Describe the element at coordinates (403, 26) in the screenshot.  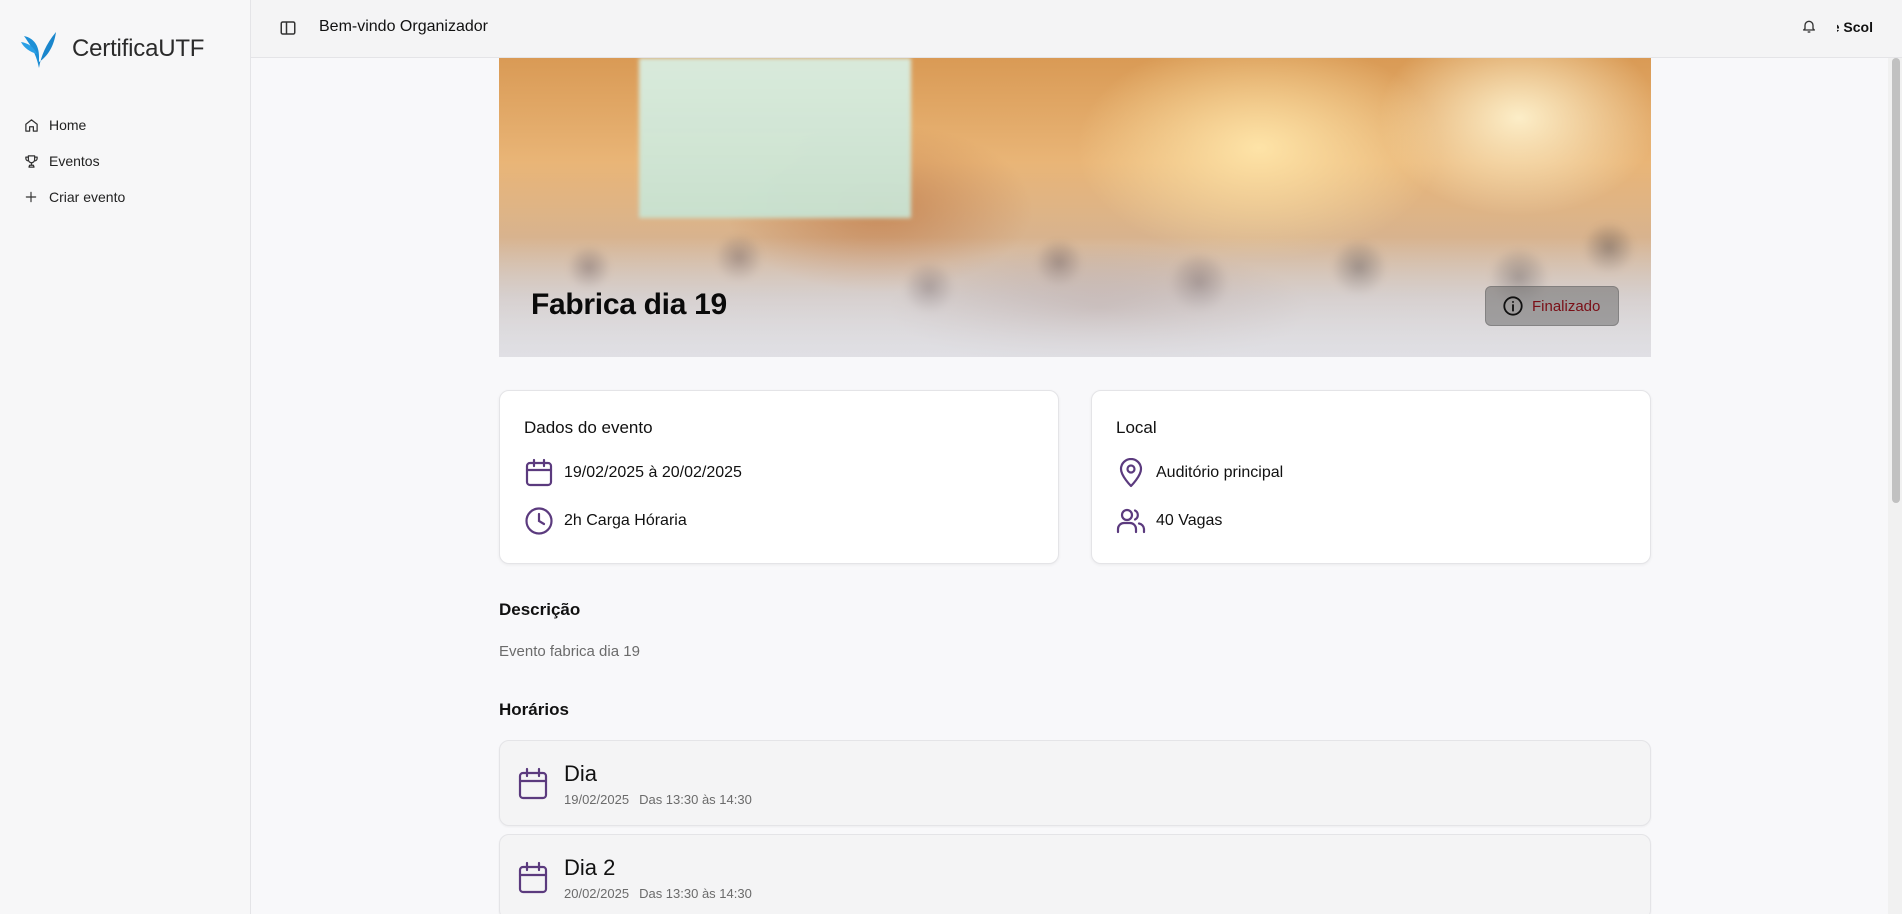
I see `welcome-text: Bem-vindo Organizador` at that location.